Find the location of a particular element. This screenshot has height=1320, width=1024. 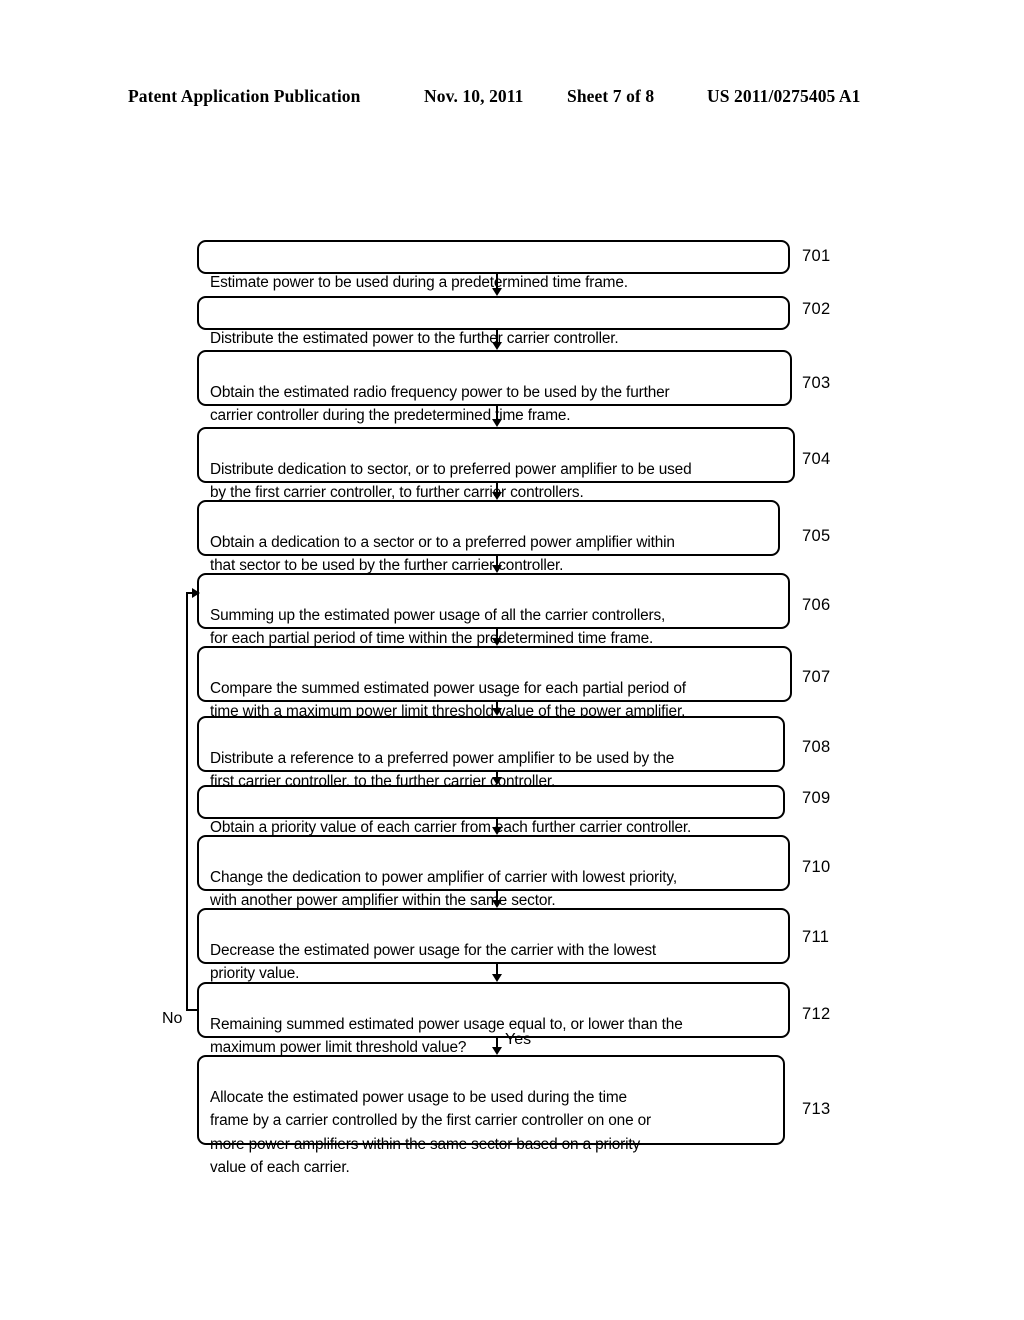

flow-step-ref-706: 706 is located at coordinates (816, 605).